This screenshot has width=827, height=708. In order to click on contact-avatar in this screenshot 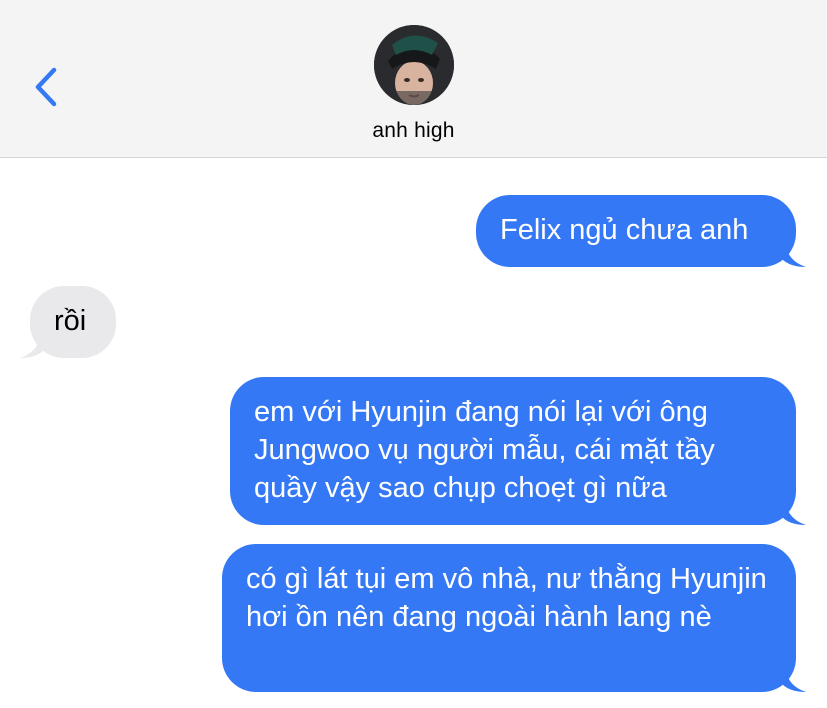, I will do `click(414, 65)`.